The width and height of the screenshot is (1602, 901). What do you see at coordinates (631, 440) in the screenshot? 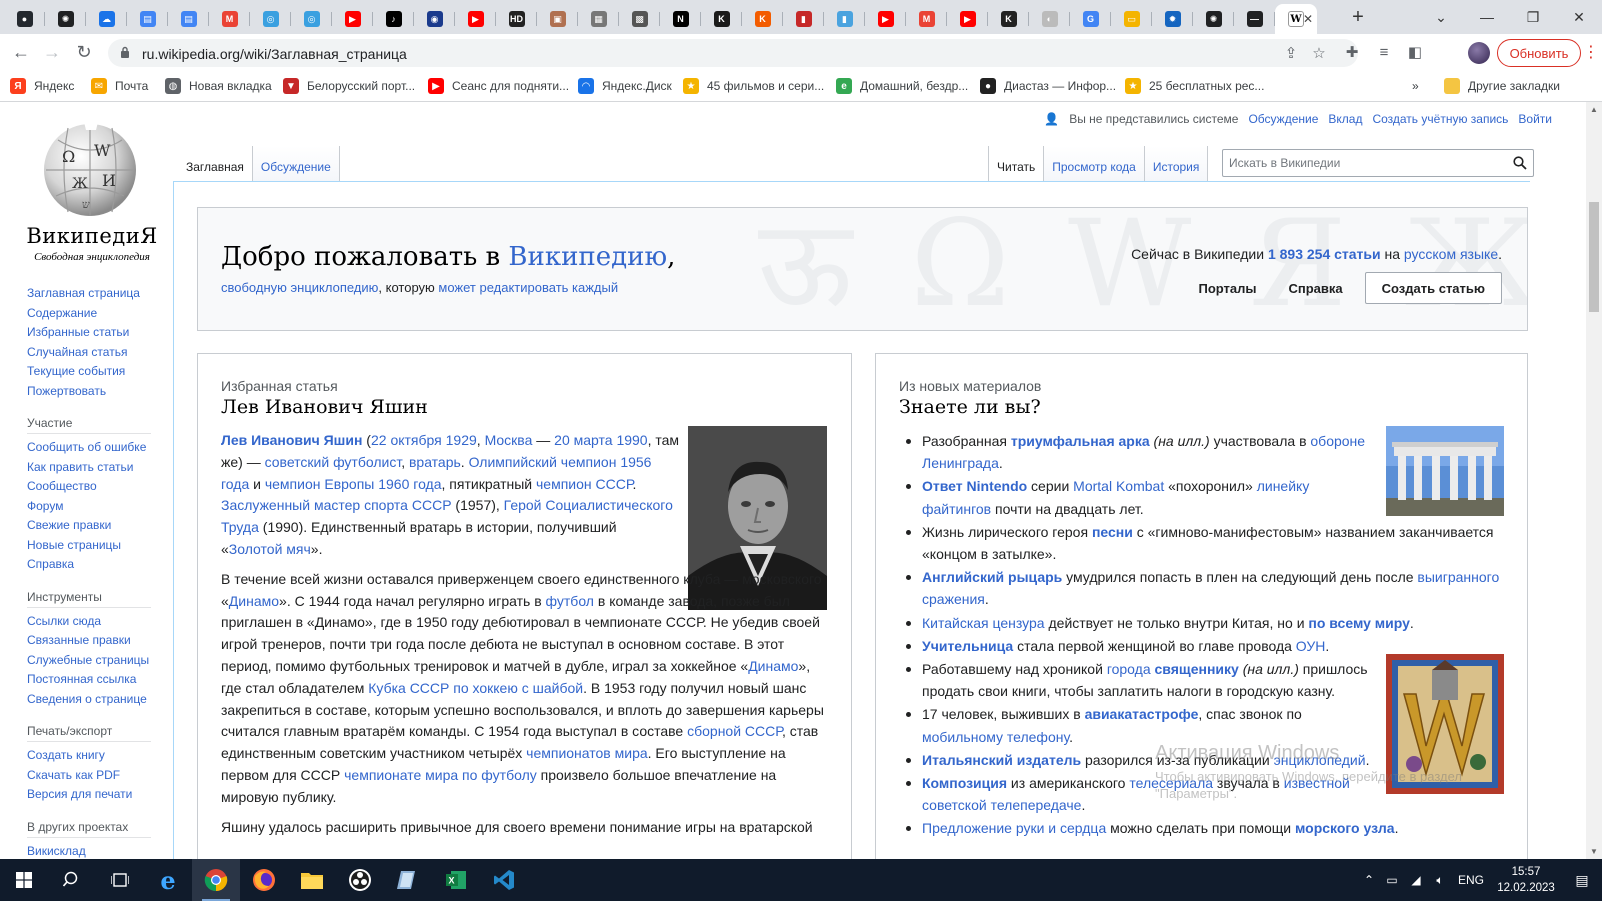
I see `article-link: 1990` at bounding box center [631, 440].